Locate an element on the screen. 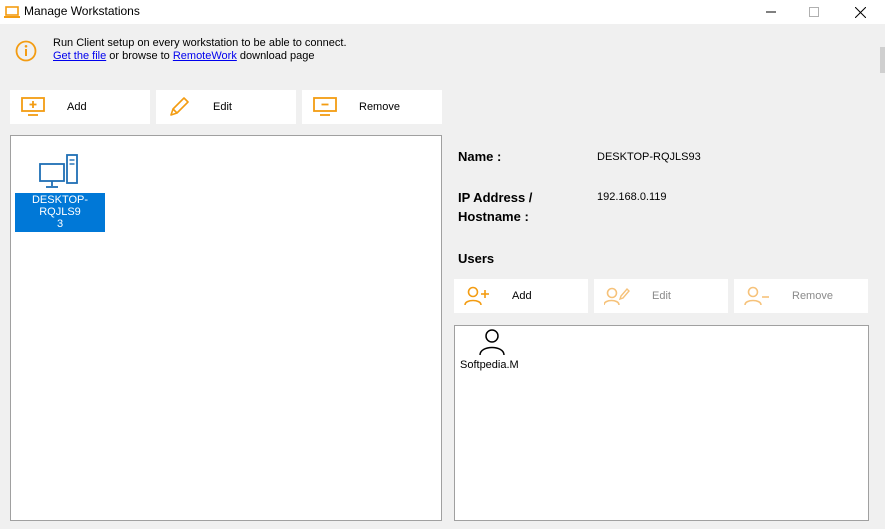 This screenshot has height=529, width=885. ip-label-line2: Hostname : is located at coordinates (493, 216).